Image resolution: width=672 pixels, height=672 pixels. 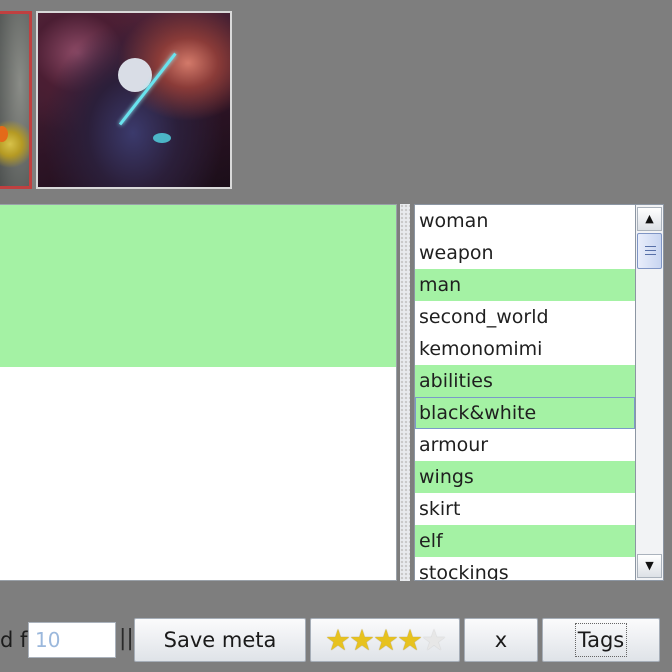 I want to click on scroll-up-button: ▲, so click(x=649, y=219).